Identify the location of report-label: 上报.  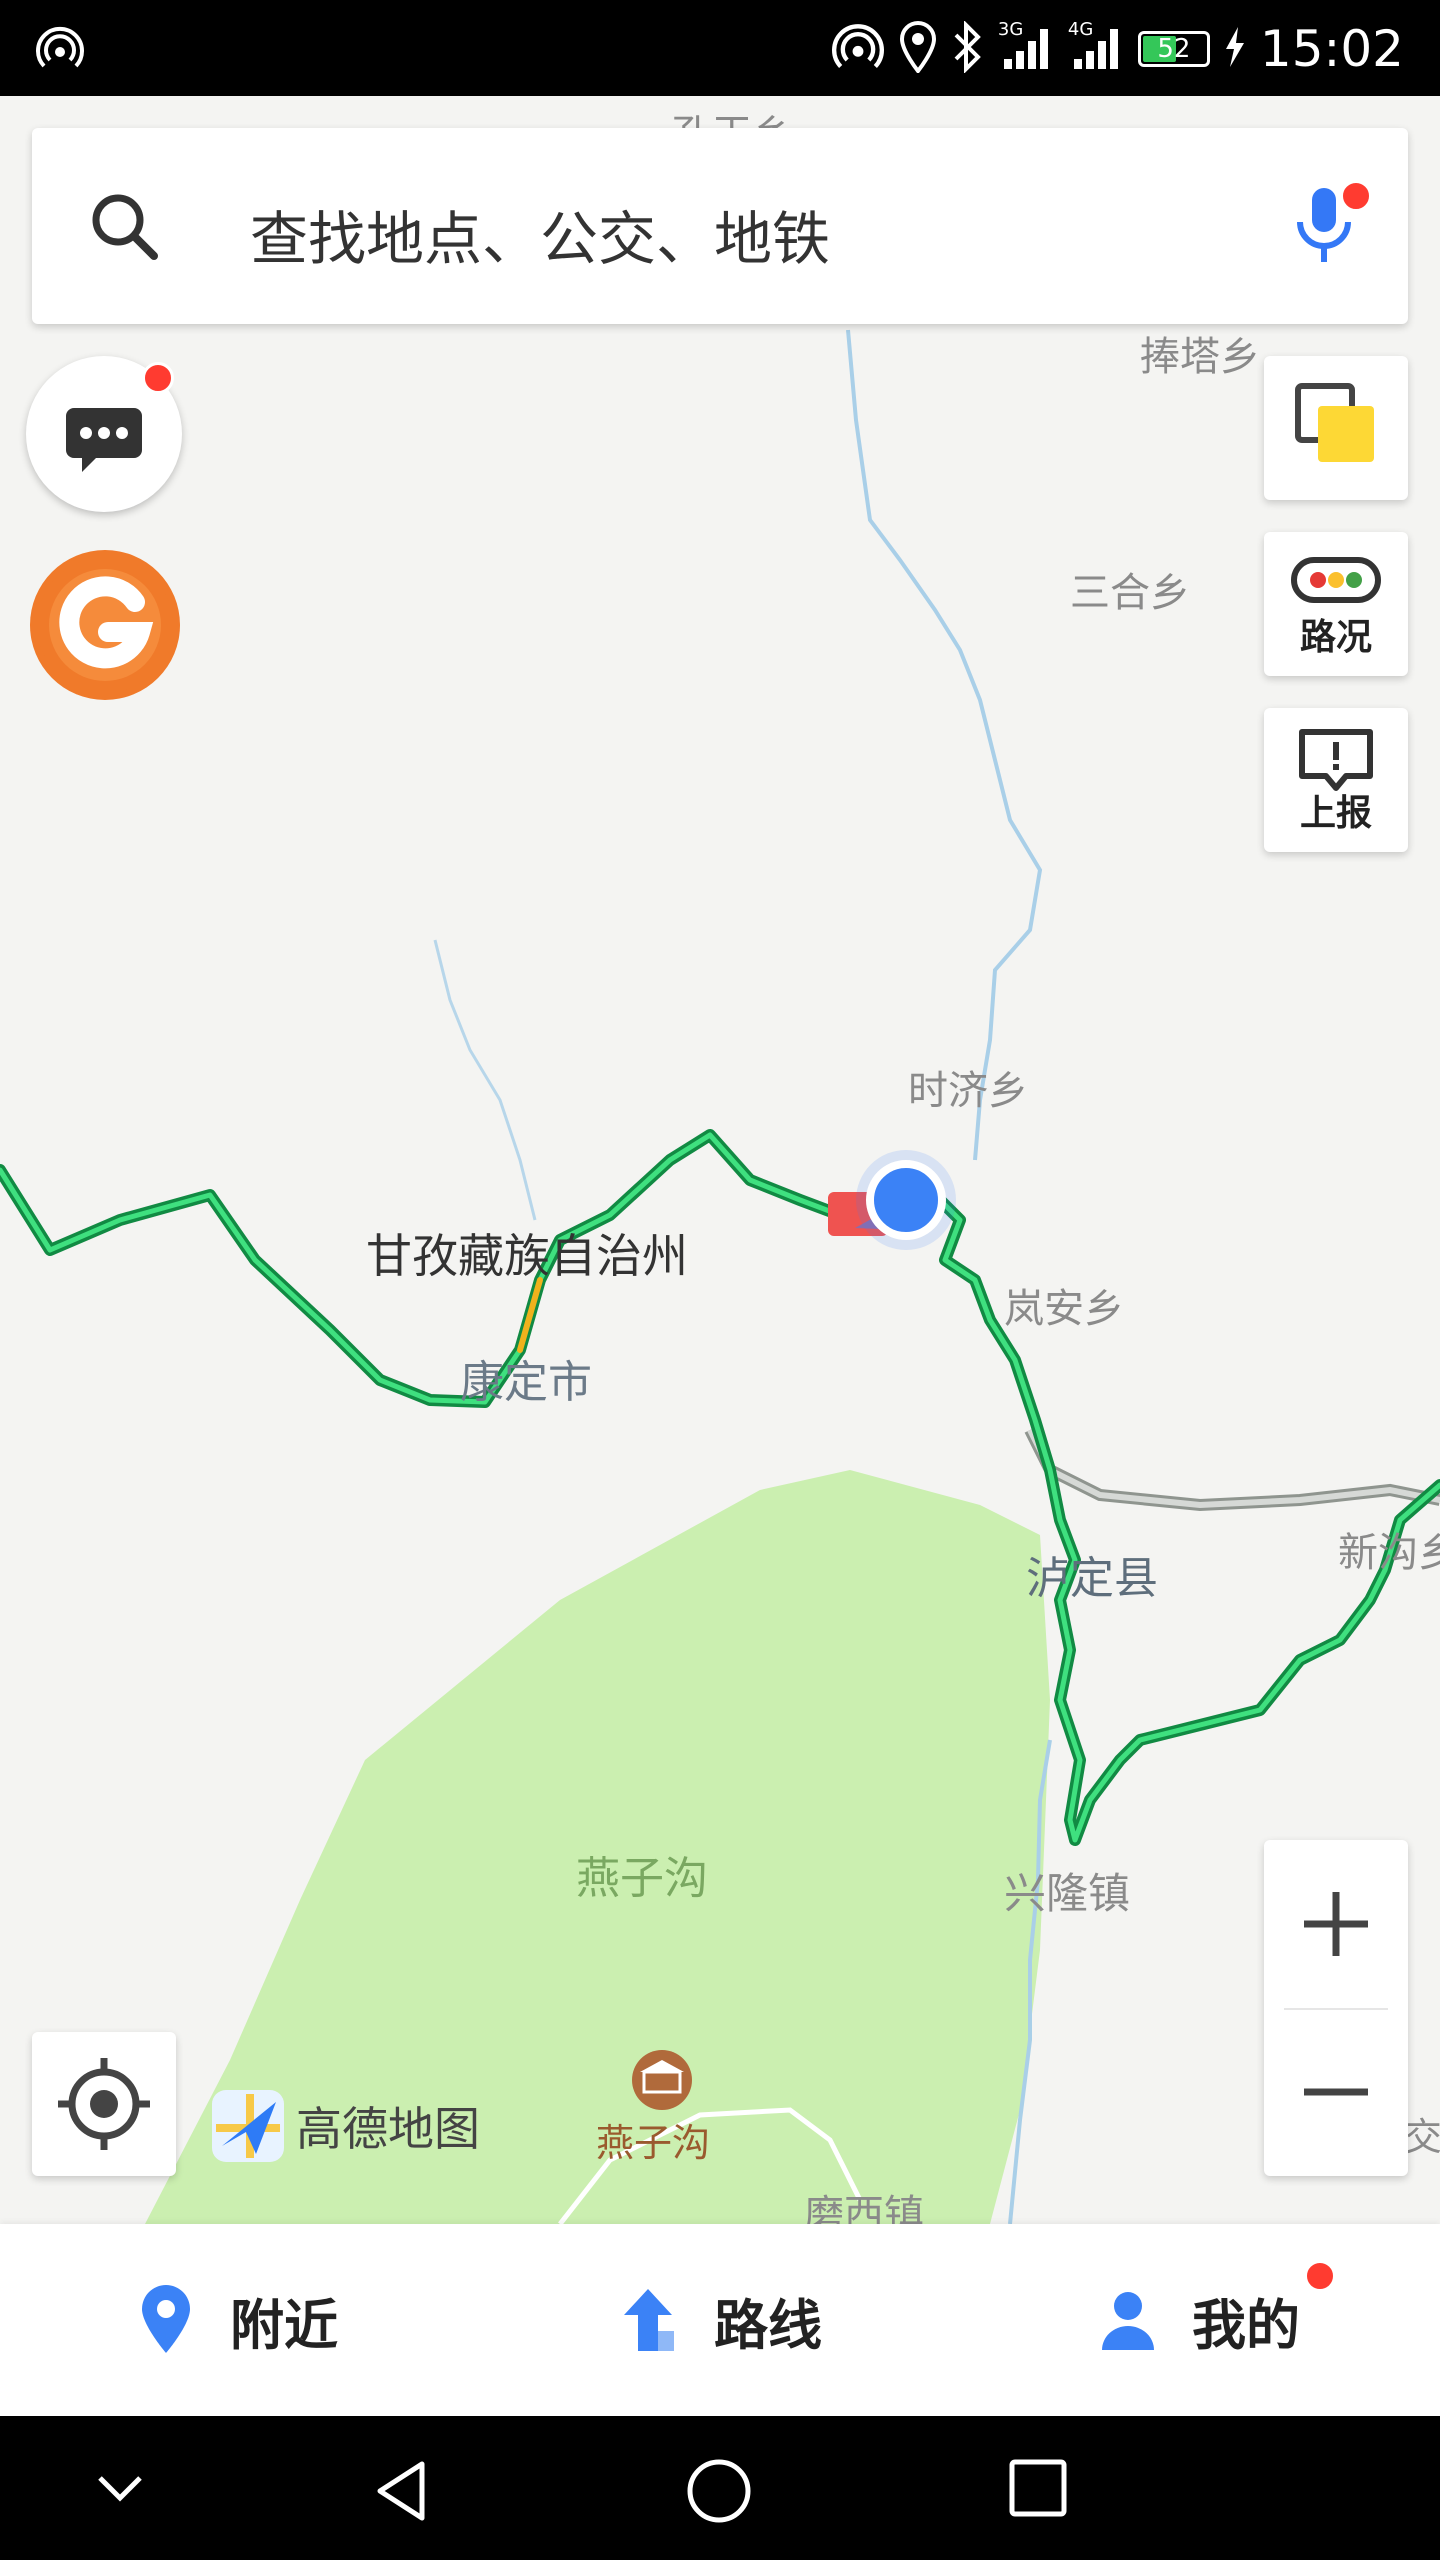
(1335, 813).